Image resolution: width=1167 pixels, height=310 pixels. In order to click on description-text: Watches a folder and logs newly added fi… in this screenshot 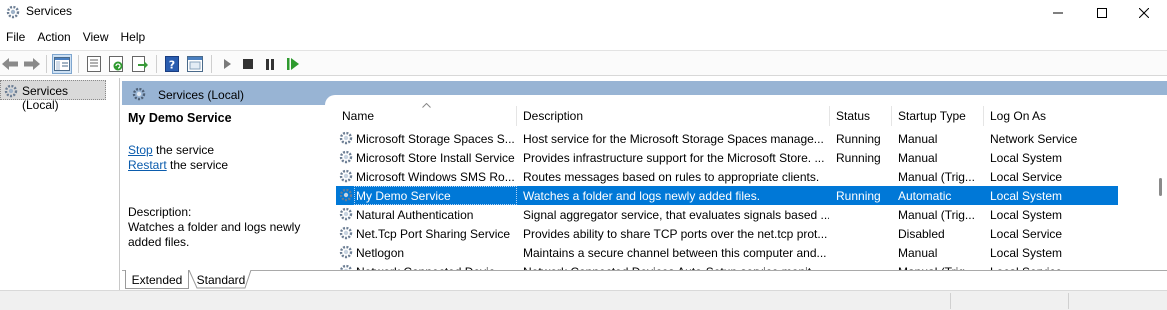, I will do `click(214, 234)`.